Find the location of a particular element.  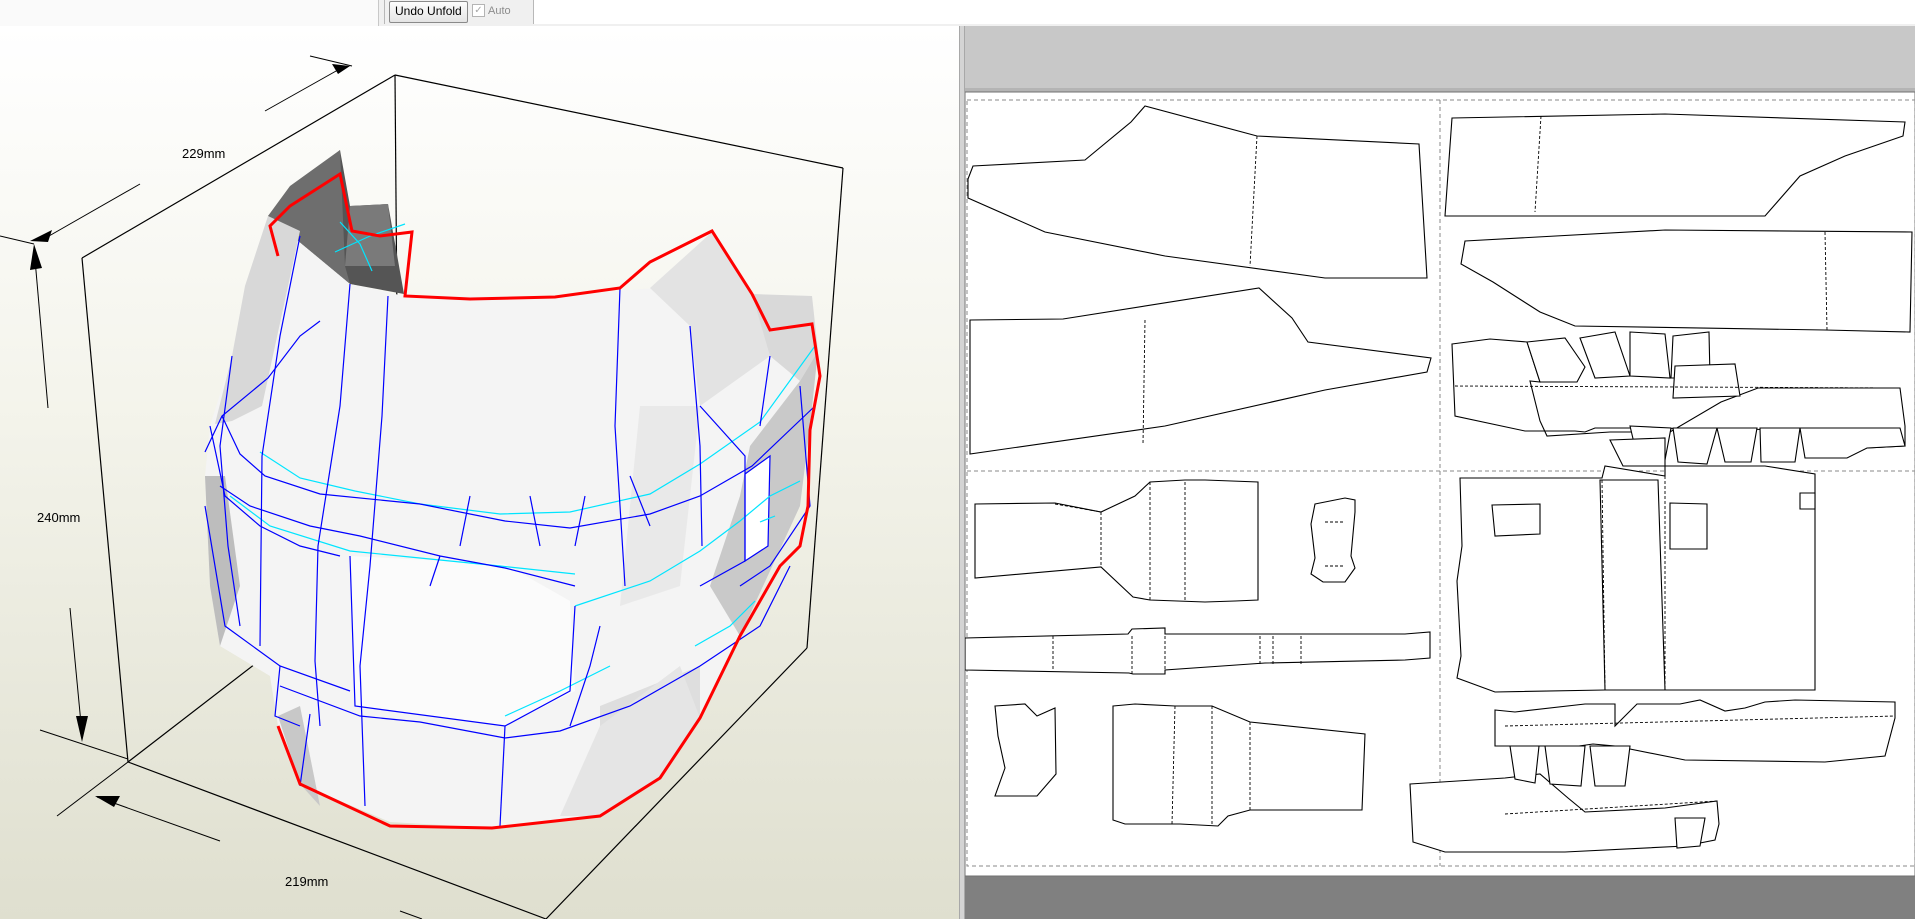

depth-dimension-label: 229mm is located at coordinates (204, 153).